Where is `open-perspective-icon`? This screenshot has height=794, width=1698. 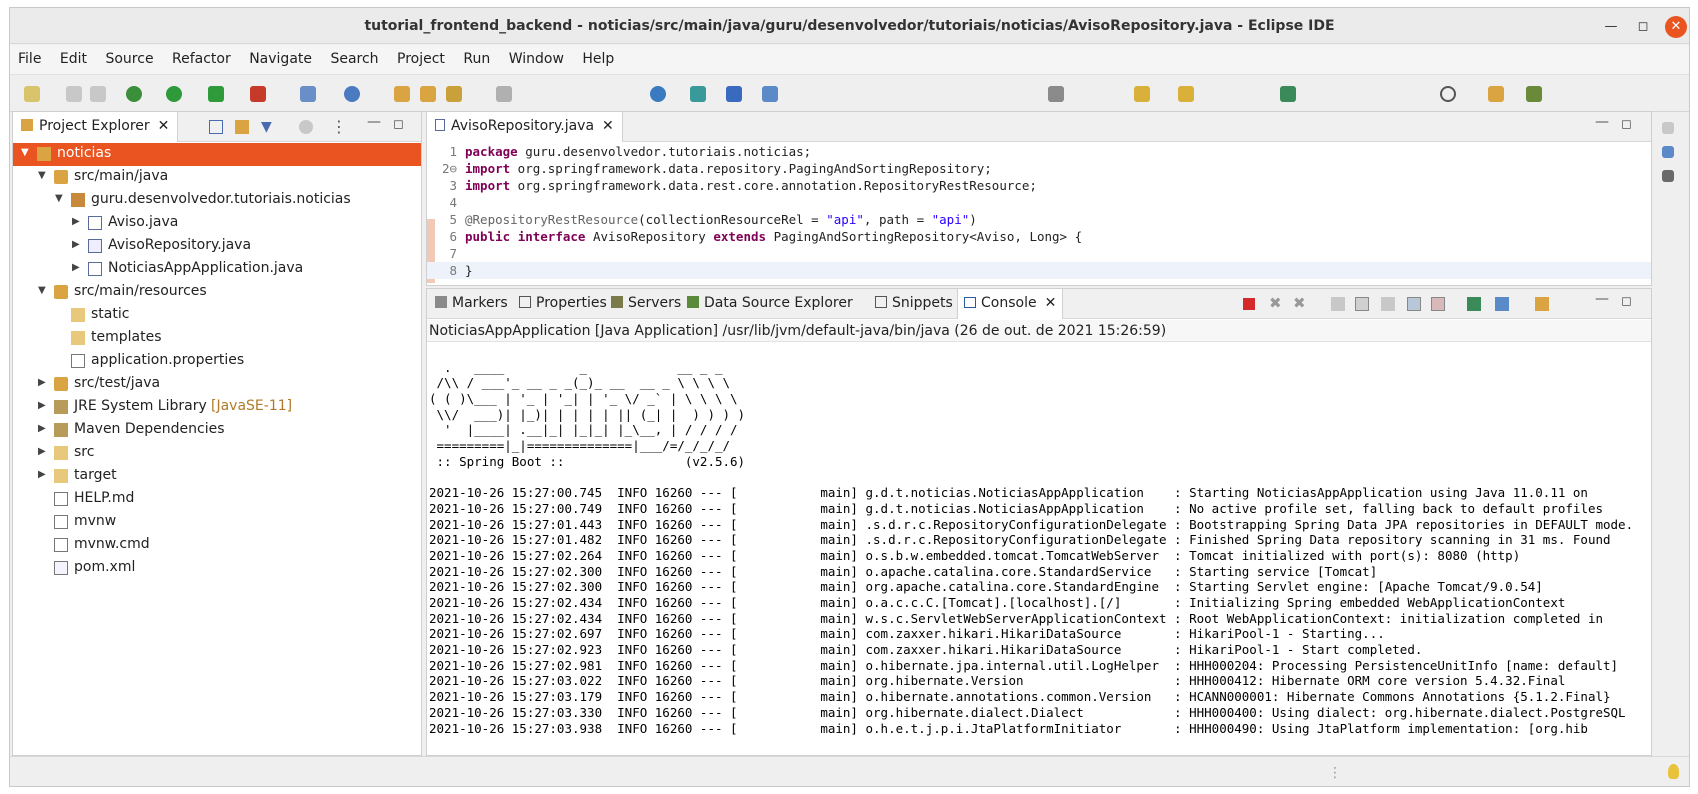 open-perspective-icon is located at coordinates (1496, 94).